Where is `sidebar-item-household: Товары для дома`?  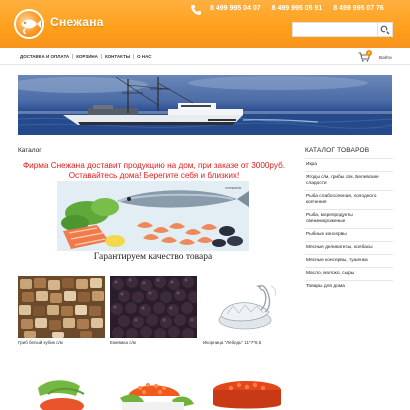 sidebar-item-household: Товары для дома is located at coordinates (349, 286).